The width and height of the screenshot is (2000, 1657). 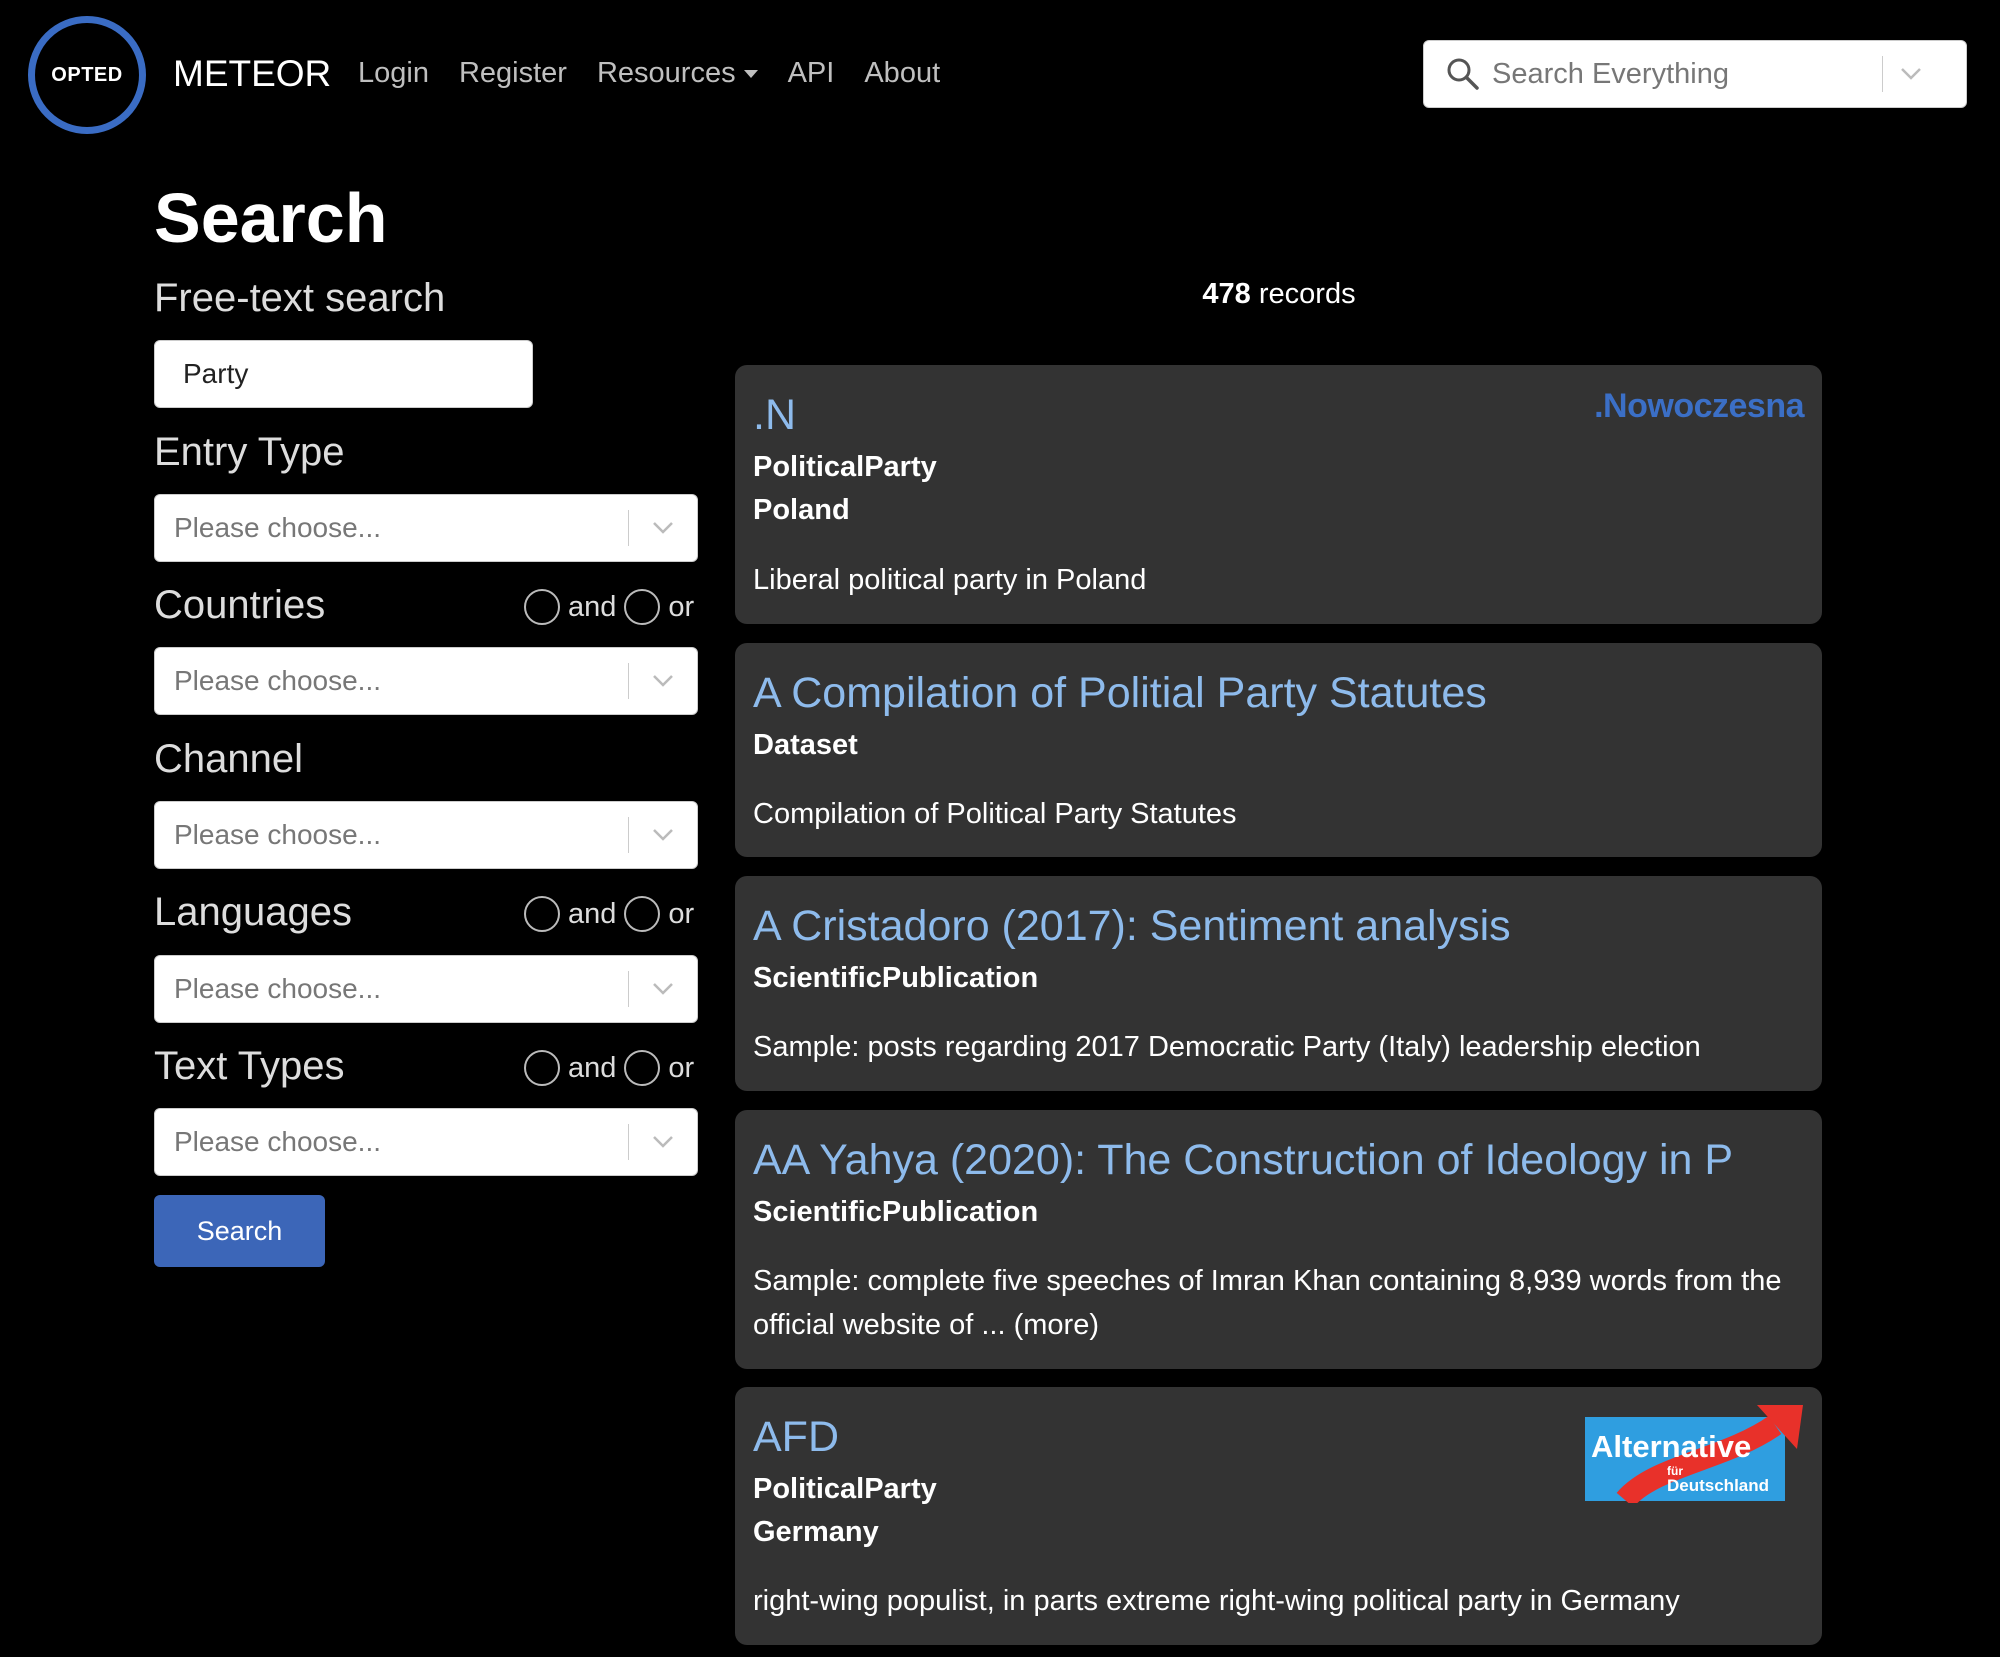 I want to click on nav-links: Login Register Resources API About, so click(x=664, y=73).